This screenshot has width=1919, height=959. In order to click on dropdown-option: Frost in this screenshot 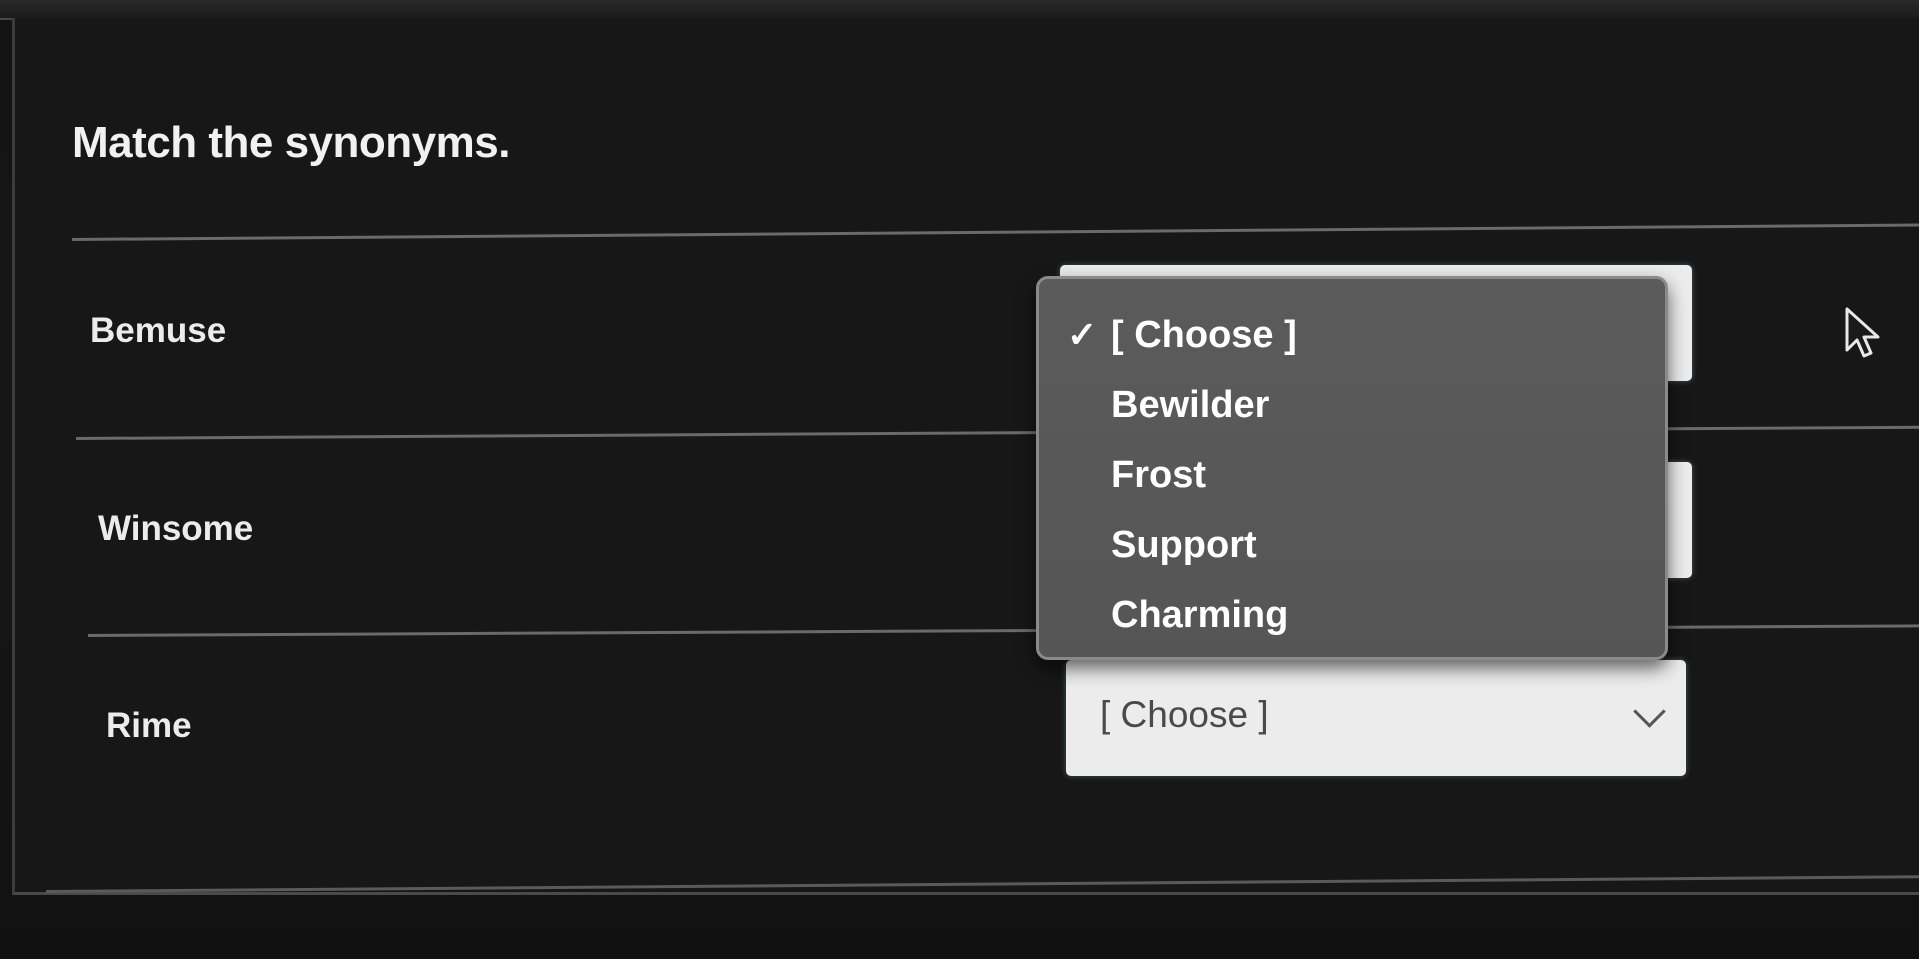, I will do `click(1158, 475)`.